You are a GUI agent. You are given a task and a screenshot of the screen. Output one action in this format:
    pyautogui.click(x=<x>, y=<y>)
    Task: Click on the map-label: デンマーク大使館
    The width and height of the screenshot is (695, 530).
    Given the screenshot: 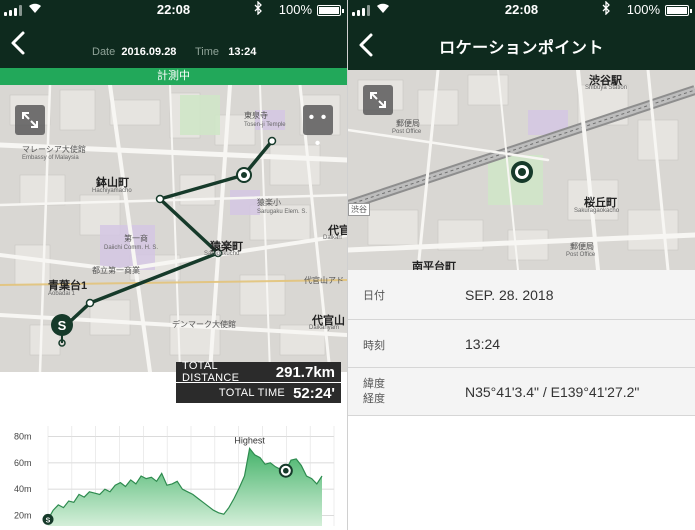 What is the action you would take?
    pyautogui.click(x=204, y=324)
    